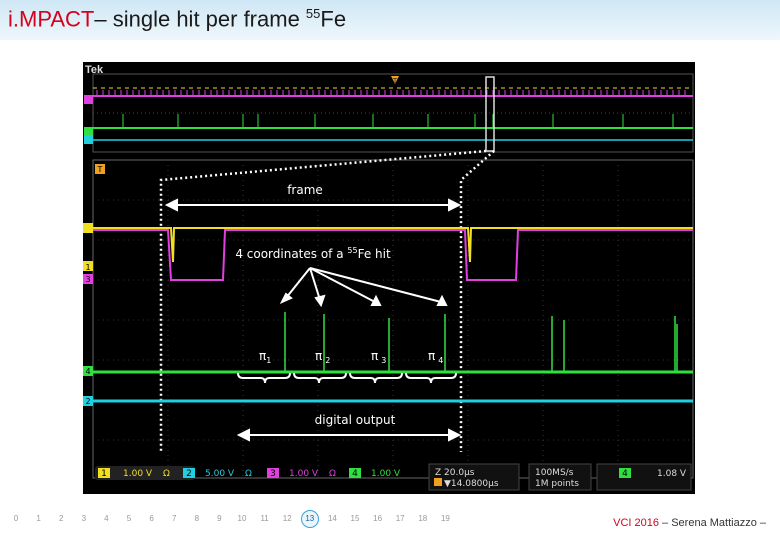  Describe the element at coordinates (374, 254) in the screenshot. I see `coords-suffix: Fe hit` at that location.